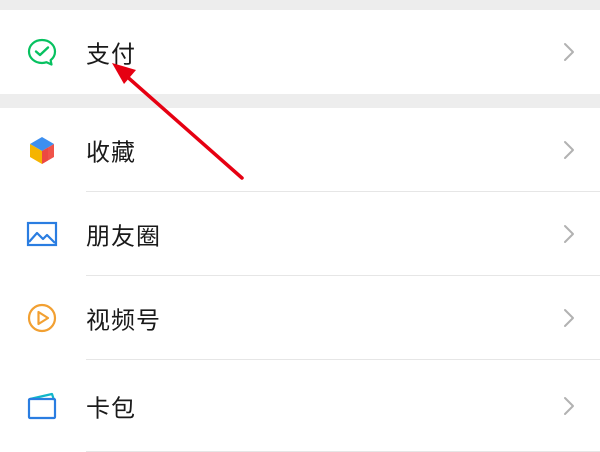 The height and width of the screenshot is (452, 600). Describe the element at coordinates (111, 152) in the screenshot. I see `menu-item-favorites-label: 收藏` at that location.